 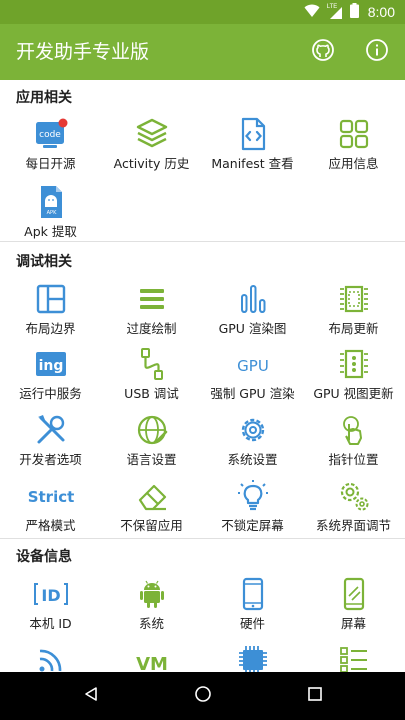 I want to click on gears-icon, so click(x=354, y=496).